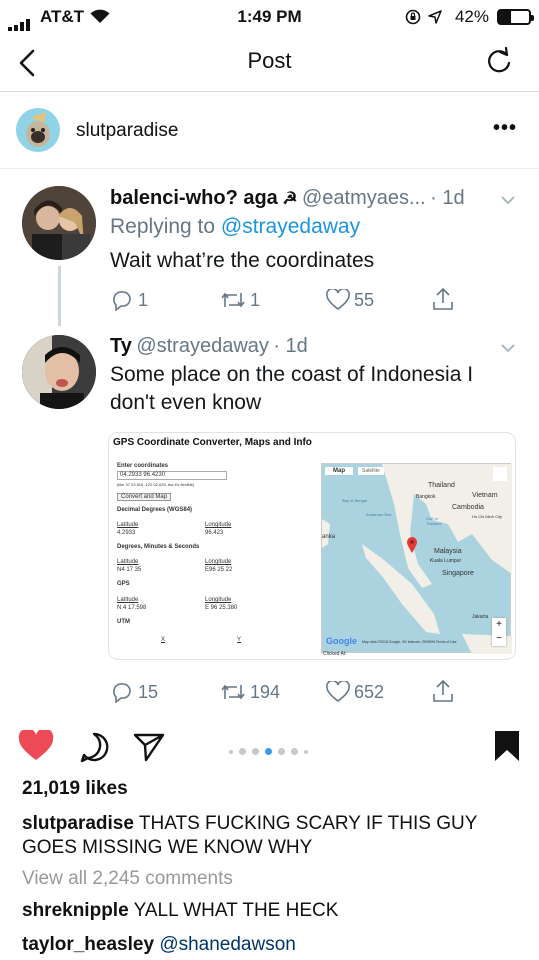 The image size is (539, 960). What do you see at coordinates (219, 570) in the screenshot?
I see `card-lon-dms: E96 25 22` at bounding box center [219, 570].